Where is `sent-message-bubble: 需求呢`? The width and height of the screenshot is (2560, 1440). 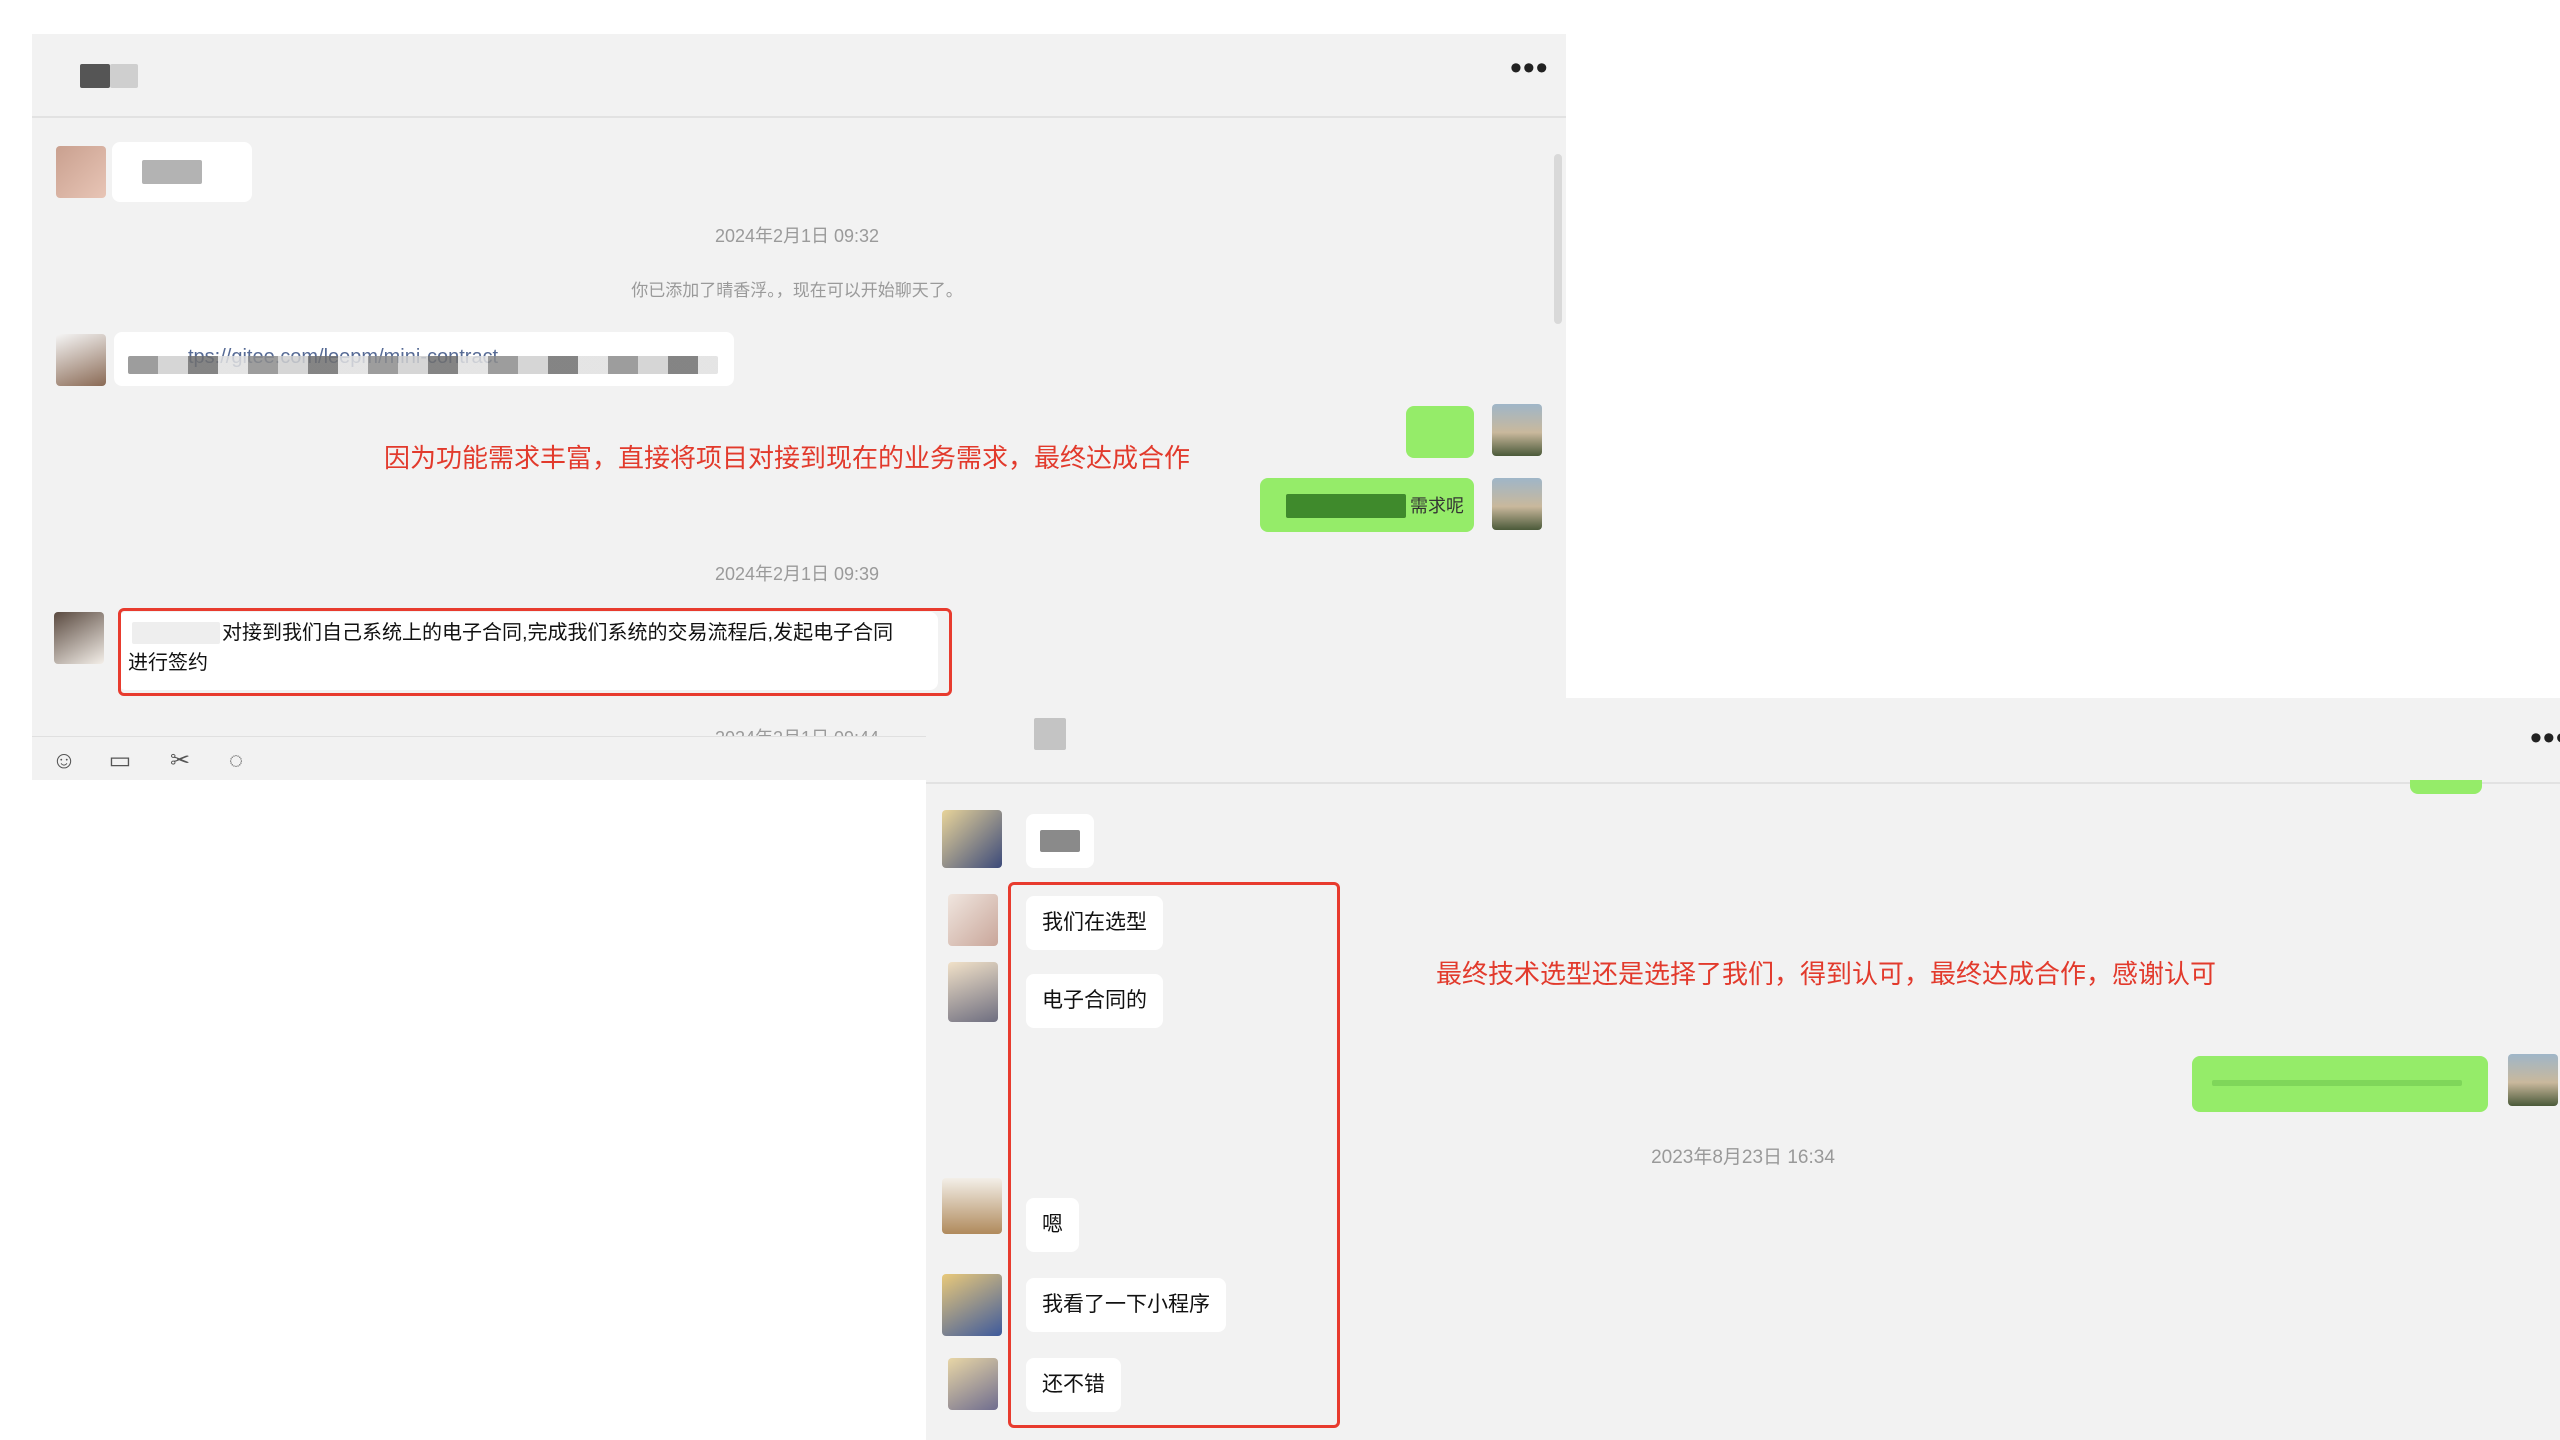
sent-message-bubble: 需求呢 is located at coordinates (1367, 505).